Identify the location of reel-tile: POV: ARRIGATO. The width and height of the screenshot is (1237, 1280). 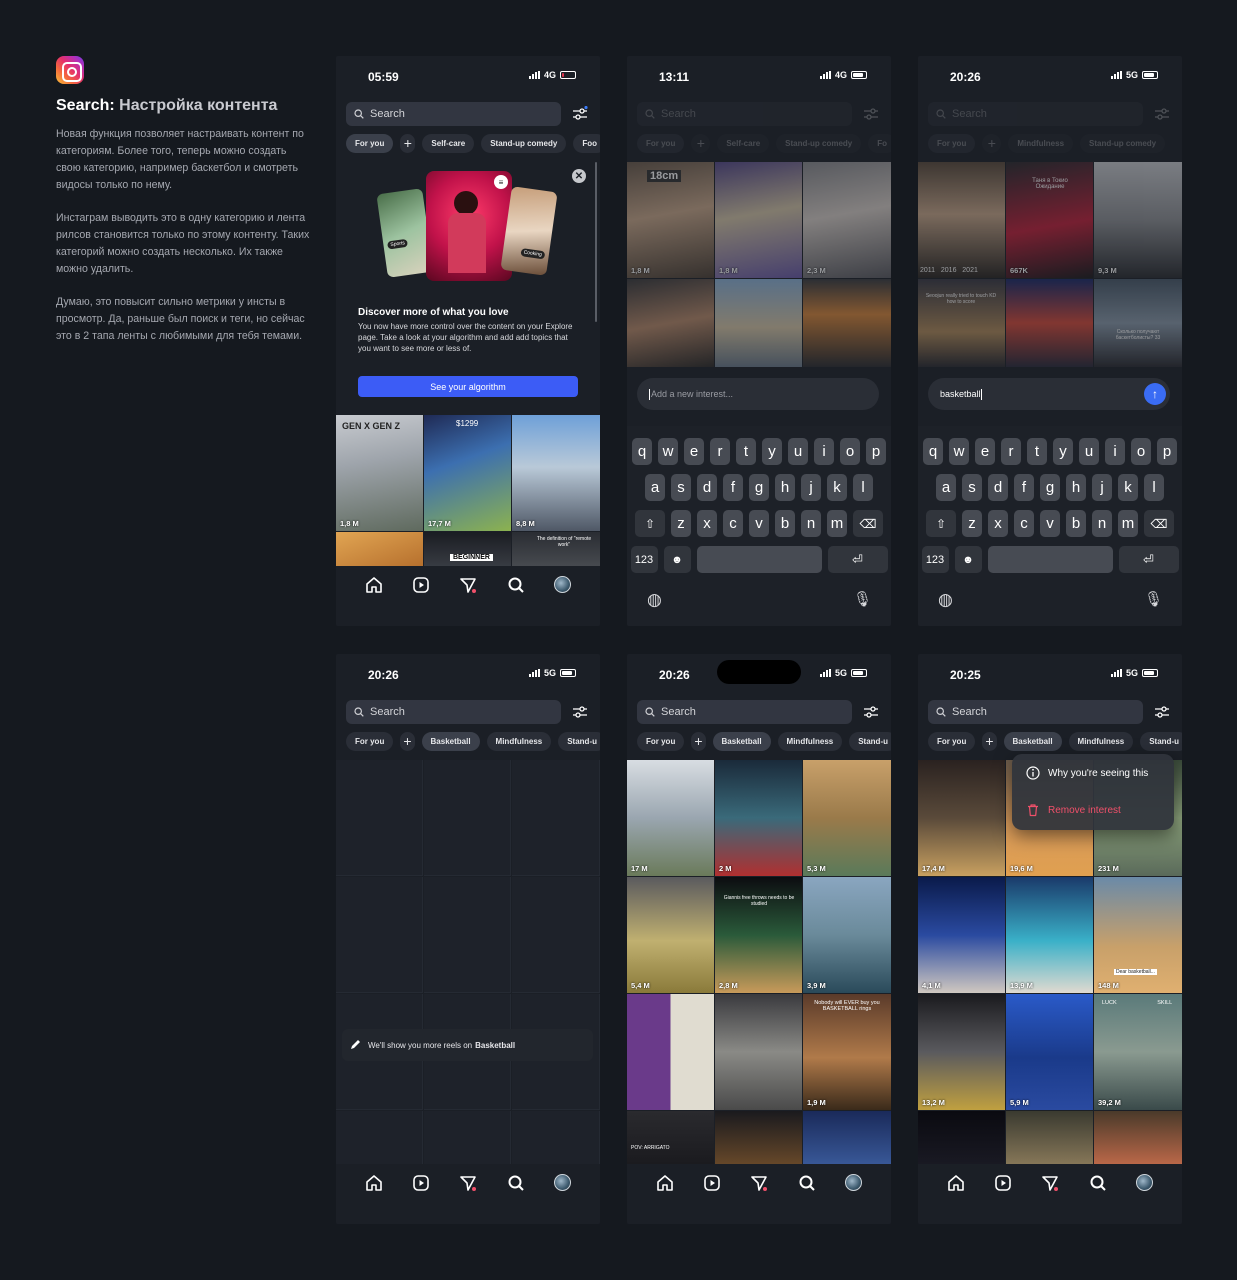
(670, 1139).